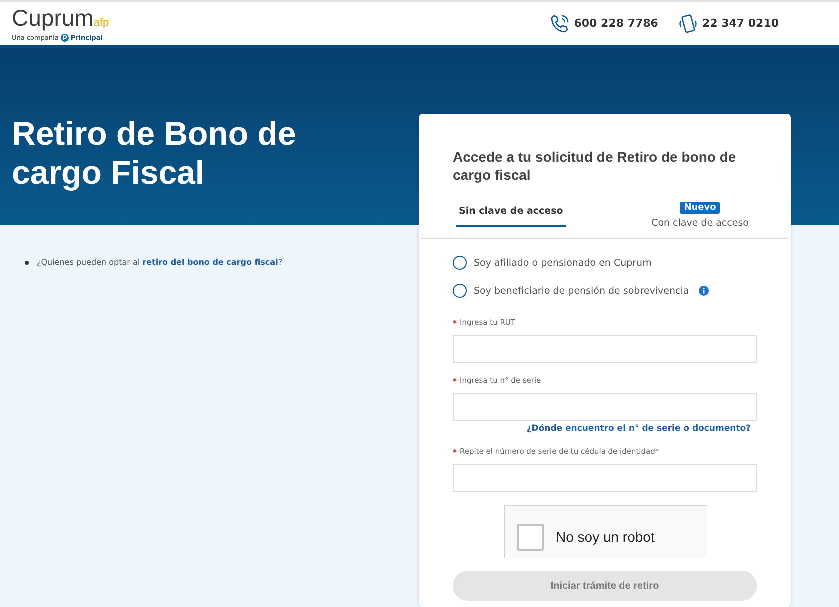  Describe the element at coordinates (688, 24) in the screenshot. I see `mobile-phone-icon` at that location.